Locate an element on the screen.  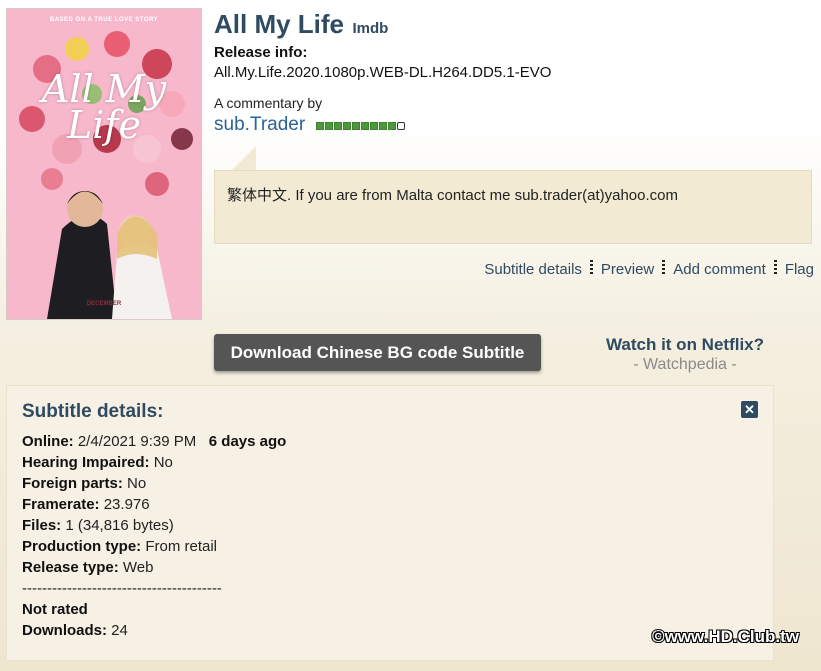
detail-files: Files: 1 (34,816 bytes) is located at coordinates (98, 525).